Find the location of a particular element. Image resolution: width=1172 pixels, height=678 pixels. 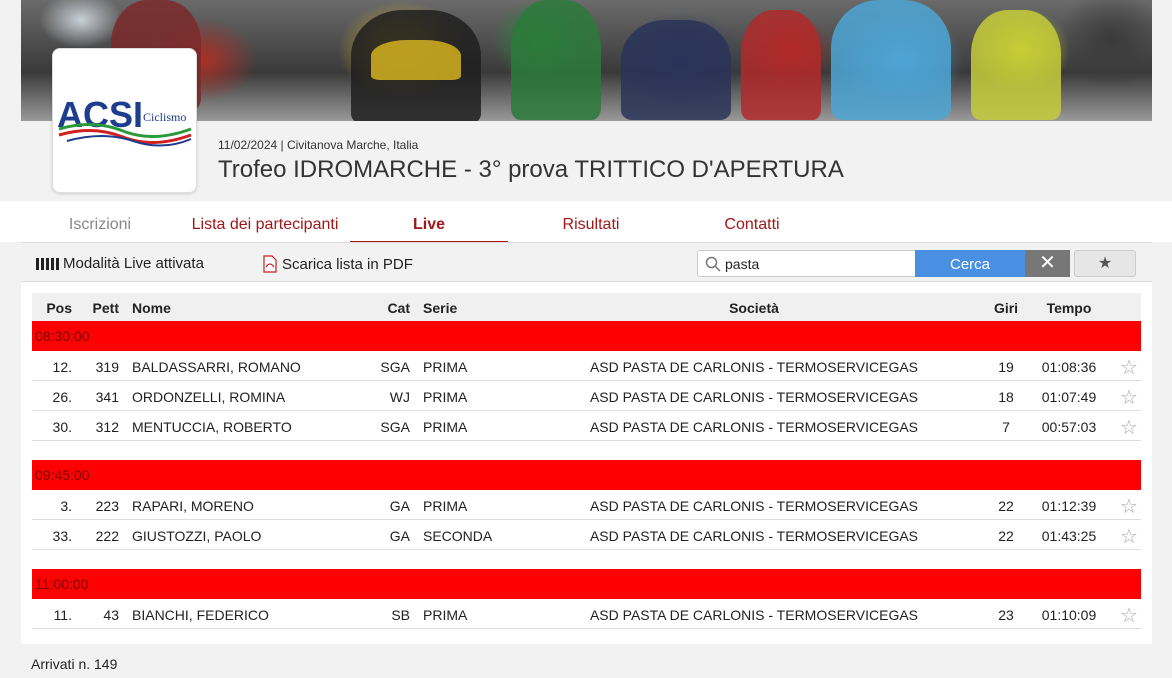

cell-giri: 23 is located at coordinates (1006, 615).